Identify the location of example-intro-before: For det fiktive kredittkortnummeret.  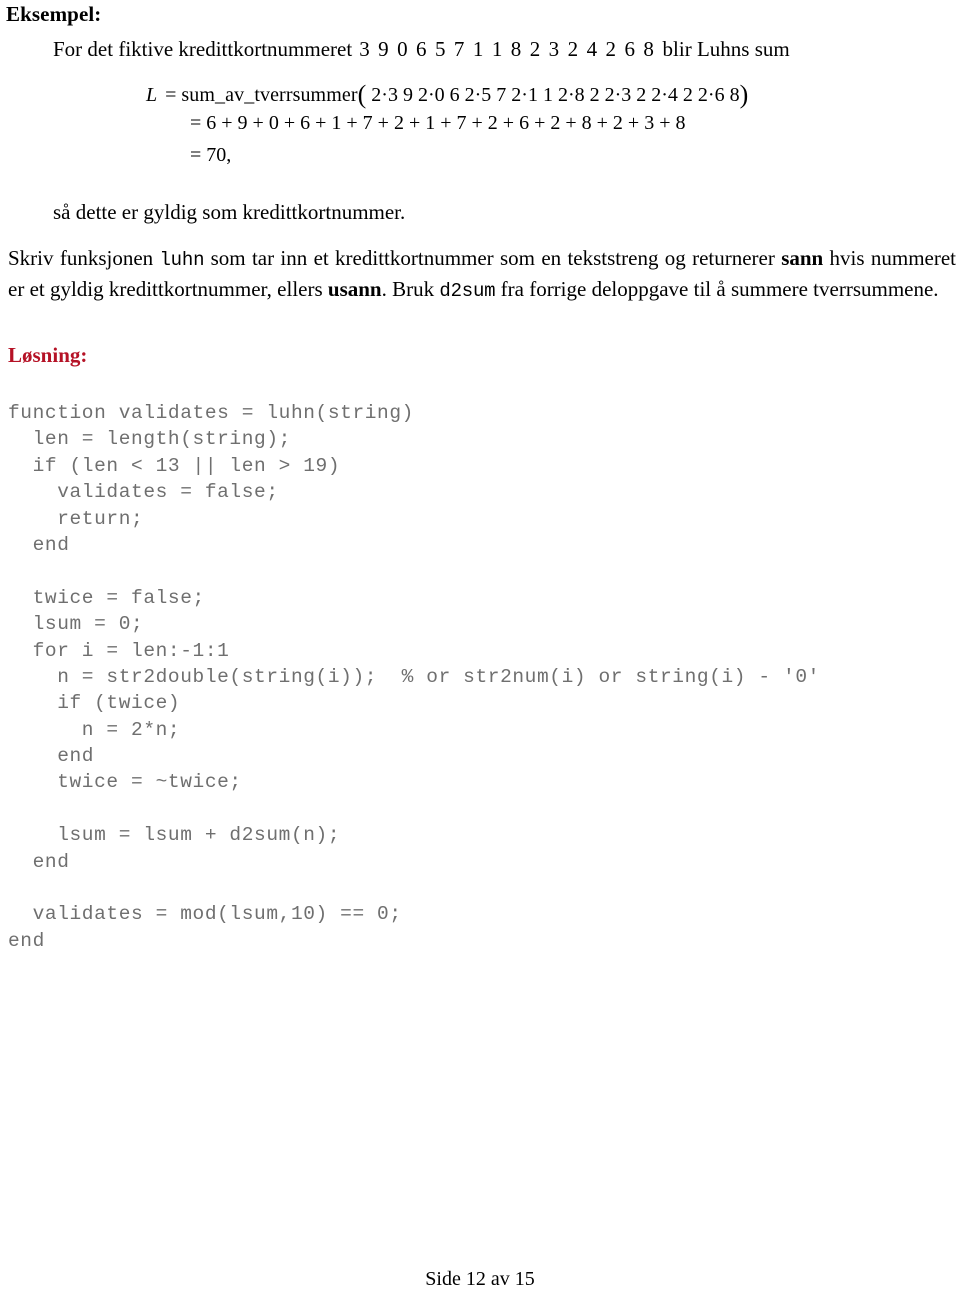
(203, 49).